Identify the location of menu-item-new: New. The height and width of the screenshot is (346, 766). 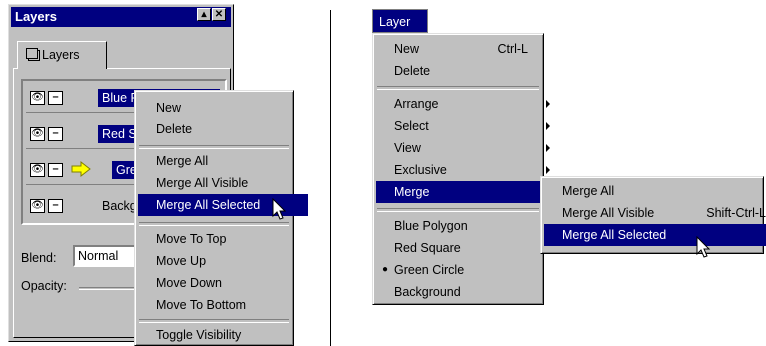
(223, 108).